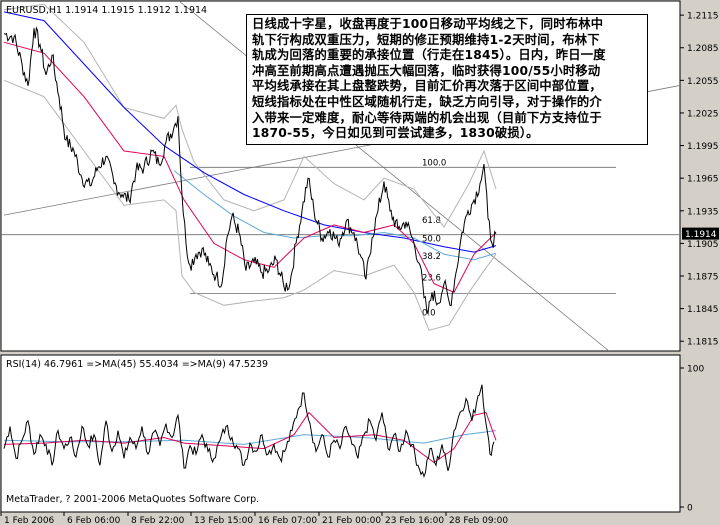 Image resolution: width=720 pixels, height=525 pixels. Describe the element at coordinates (431, 257) in the screenshot. I see `fib-label-4: 38.2` at that location.